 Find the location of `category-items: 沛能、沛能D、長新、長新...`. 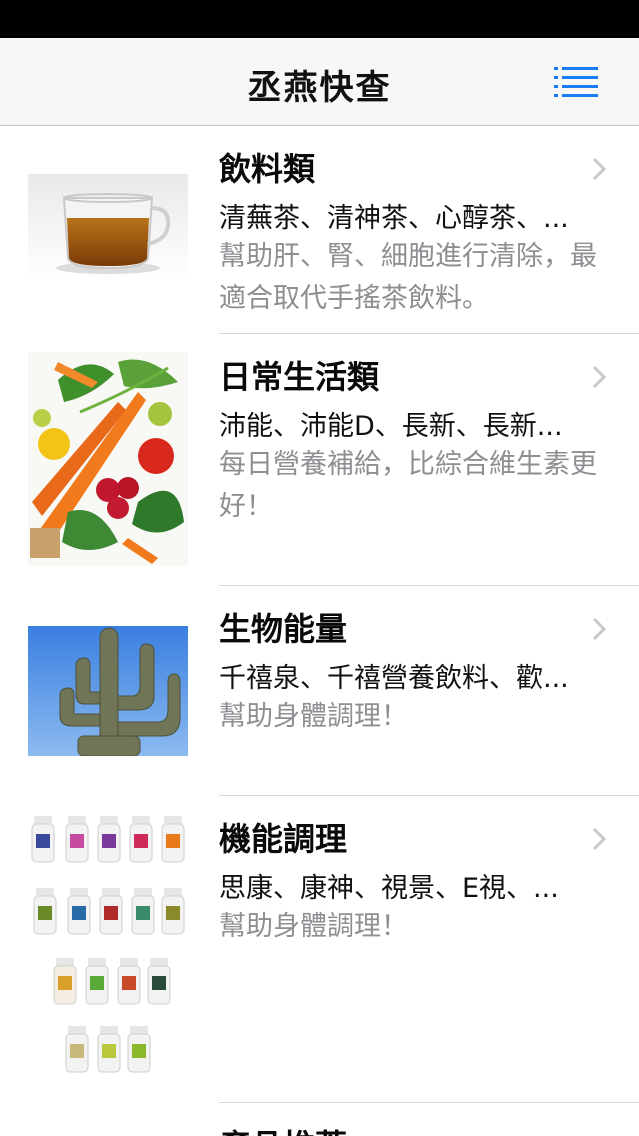

category-items: 沛能、沛能D、長新、長新... is located at coordinates (391, 426).